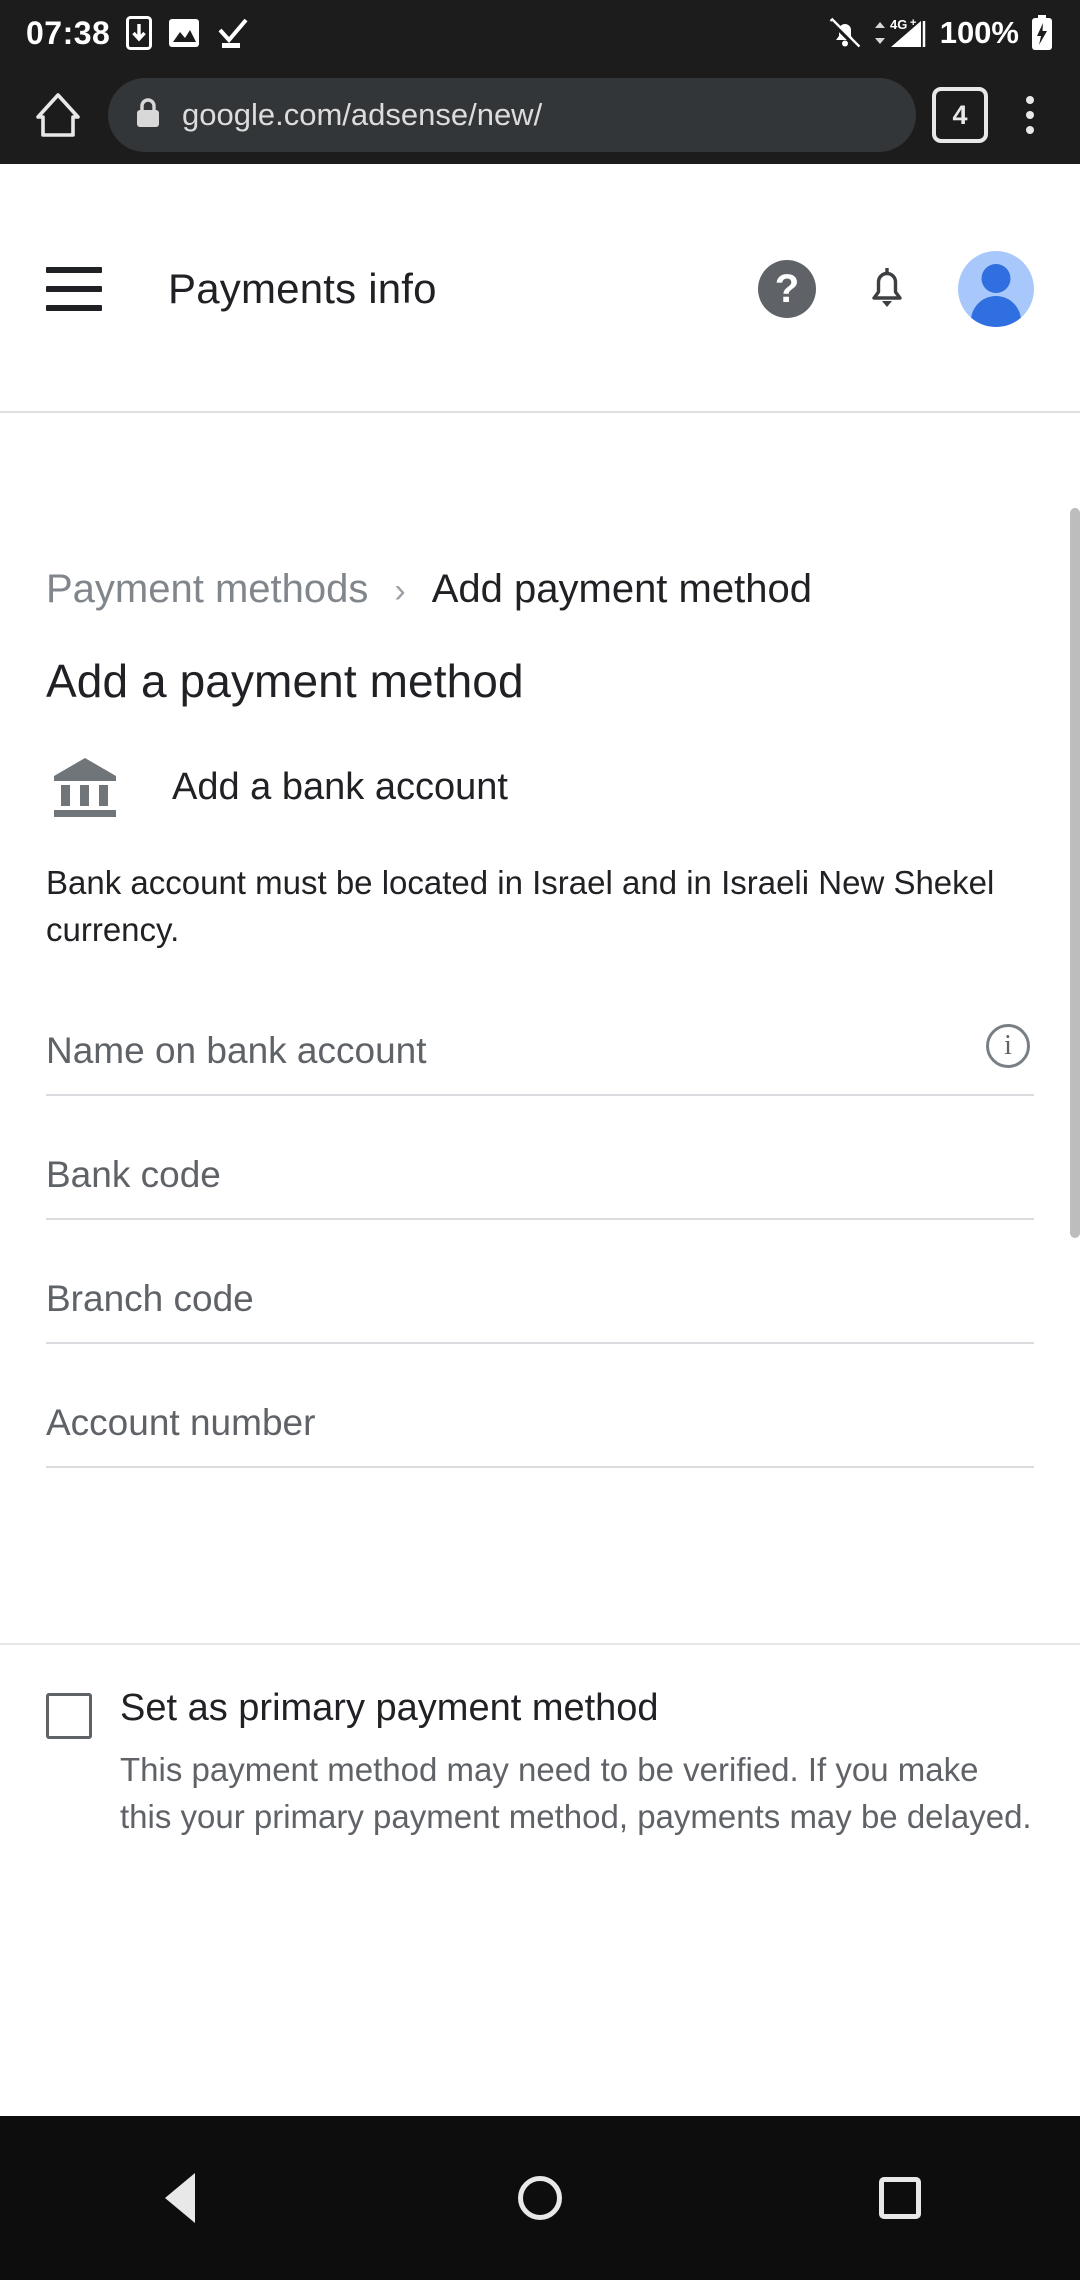 This screenshot has width=1080, height=2280. What do you see at coordinates (58, 115) in the screenshot?
I see `home-icon` at bounding box center [58, 115].